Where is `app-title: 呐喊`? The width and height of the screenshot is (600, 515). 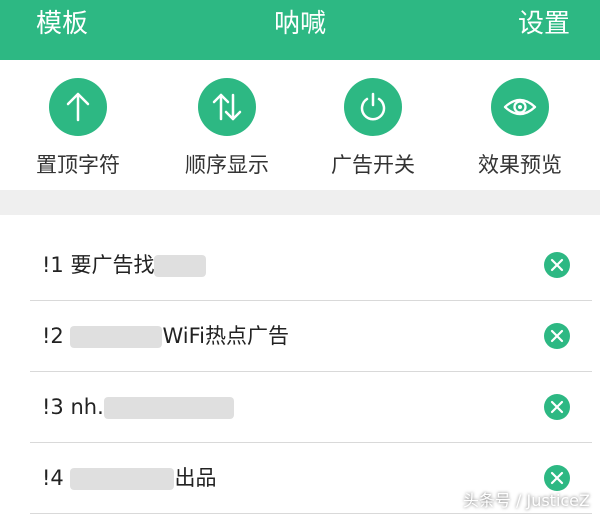 app-title: 呐喊 is located at coordinates (299, 24).